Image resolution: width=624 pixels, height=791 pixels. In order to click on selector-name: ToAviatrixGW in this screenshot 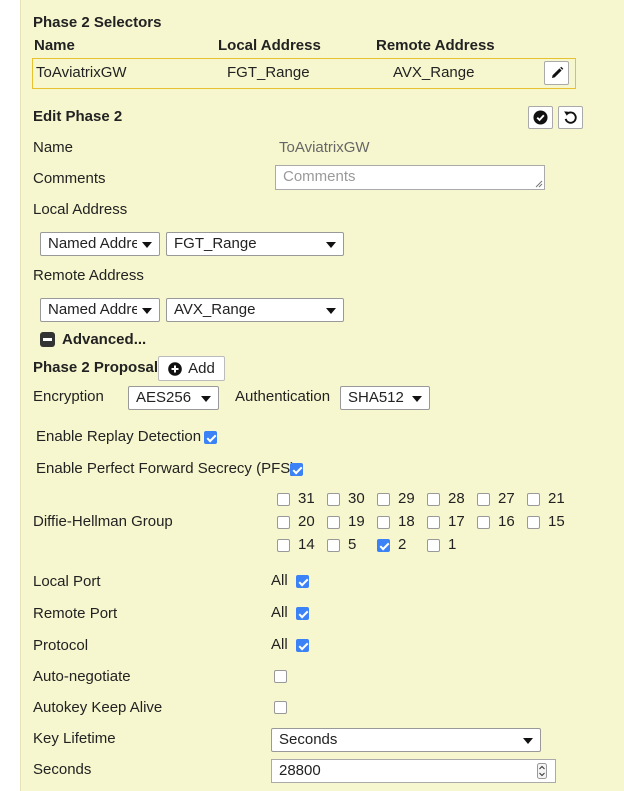, I will do `click(81, 72)`.